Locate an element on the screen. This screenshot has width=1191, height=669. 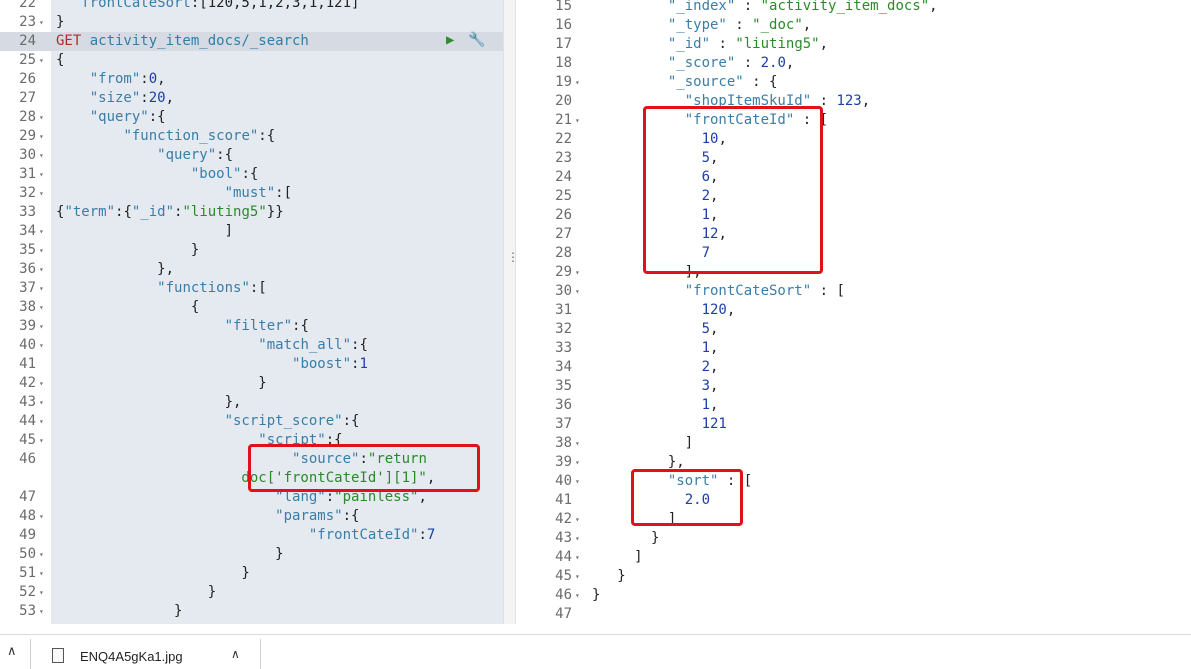
download-file-name: ENQ4A5gKa1.jpg is located at coordinates (131, 656).